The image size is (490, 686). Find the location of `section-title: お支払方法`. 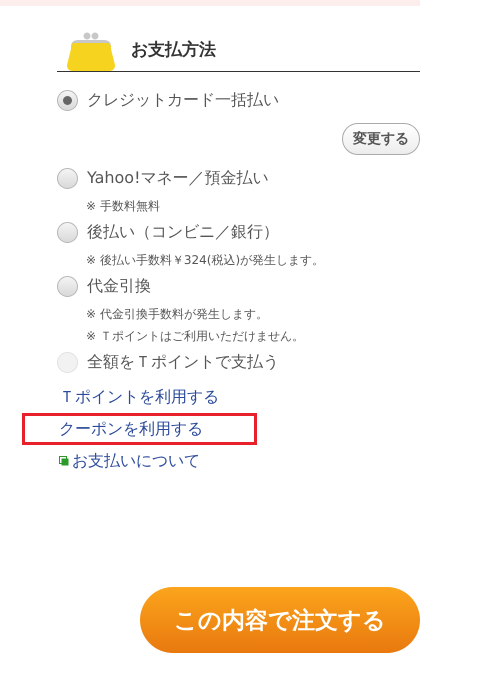

section-title: お支払方法 is located at coordinates (173, 50).